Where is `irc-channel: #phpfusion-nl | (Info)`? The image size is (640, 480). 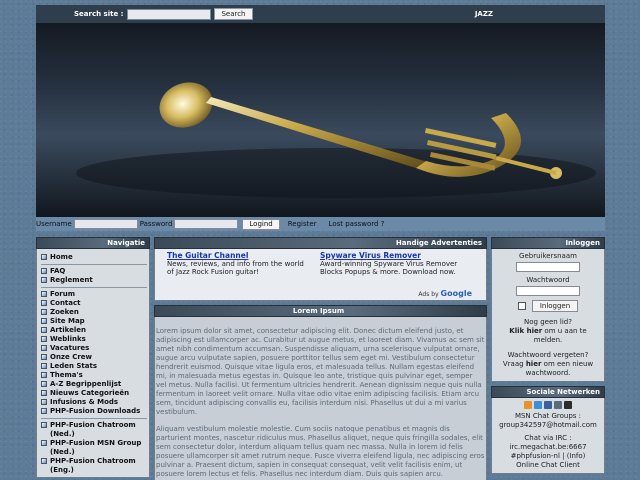
irc-channel: #phpfusion-nl | (Info) is located at coordinates (548, 456).